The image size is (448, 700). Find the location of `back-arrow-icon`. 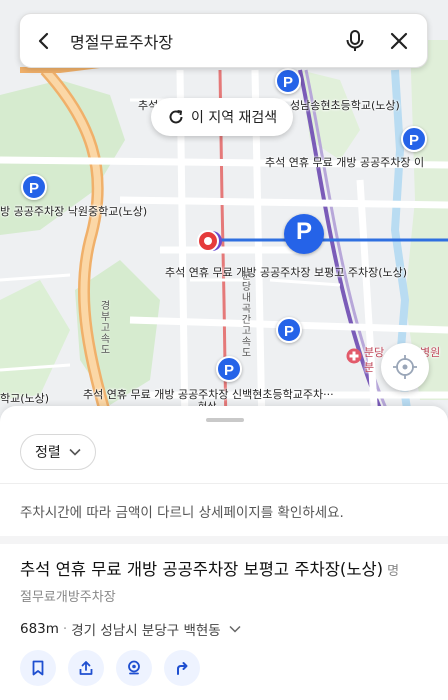

back-arrow-icon is located at coordinates (43, 40).